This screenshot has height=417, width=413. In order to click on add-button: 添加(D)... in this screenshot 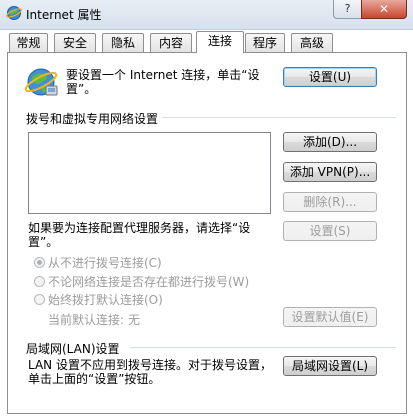, I will do `click(330, 142)`.